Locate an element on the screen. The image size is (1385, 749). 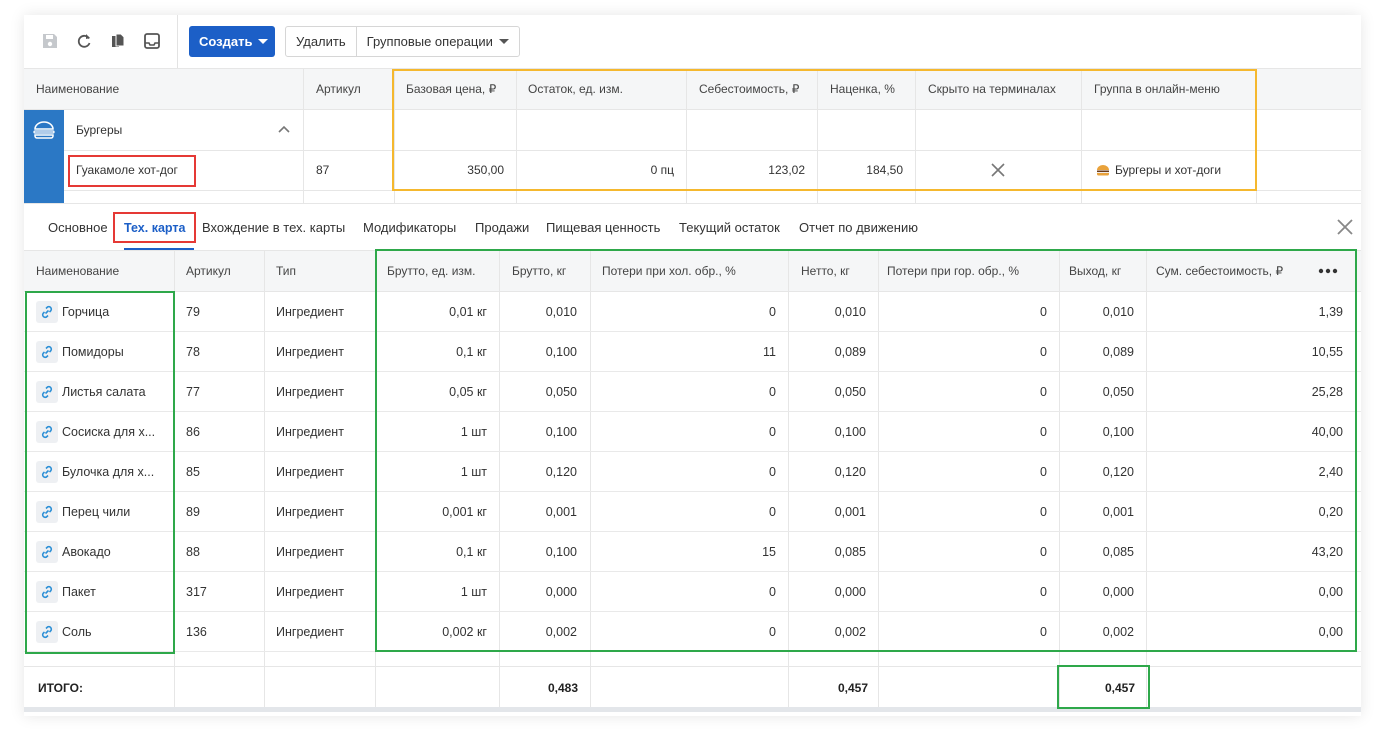
ing-article: 78 is located at coordinates (193, 351).